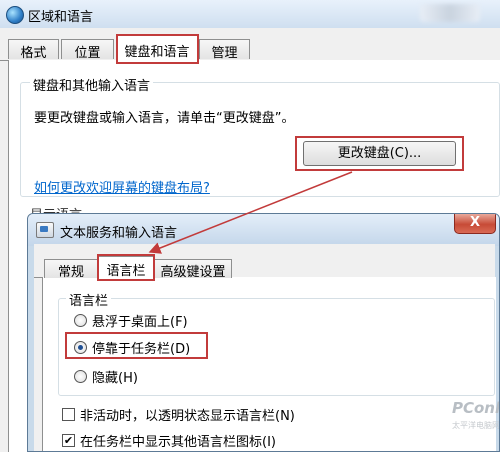  Describe the element at coordinates (224, 50) in the screenshot. I see `tab-administrative: 管理` at that location.